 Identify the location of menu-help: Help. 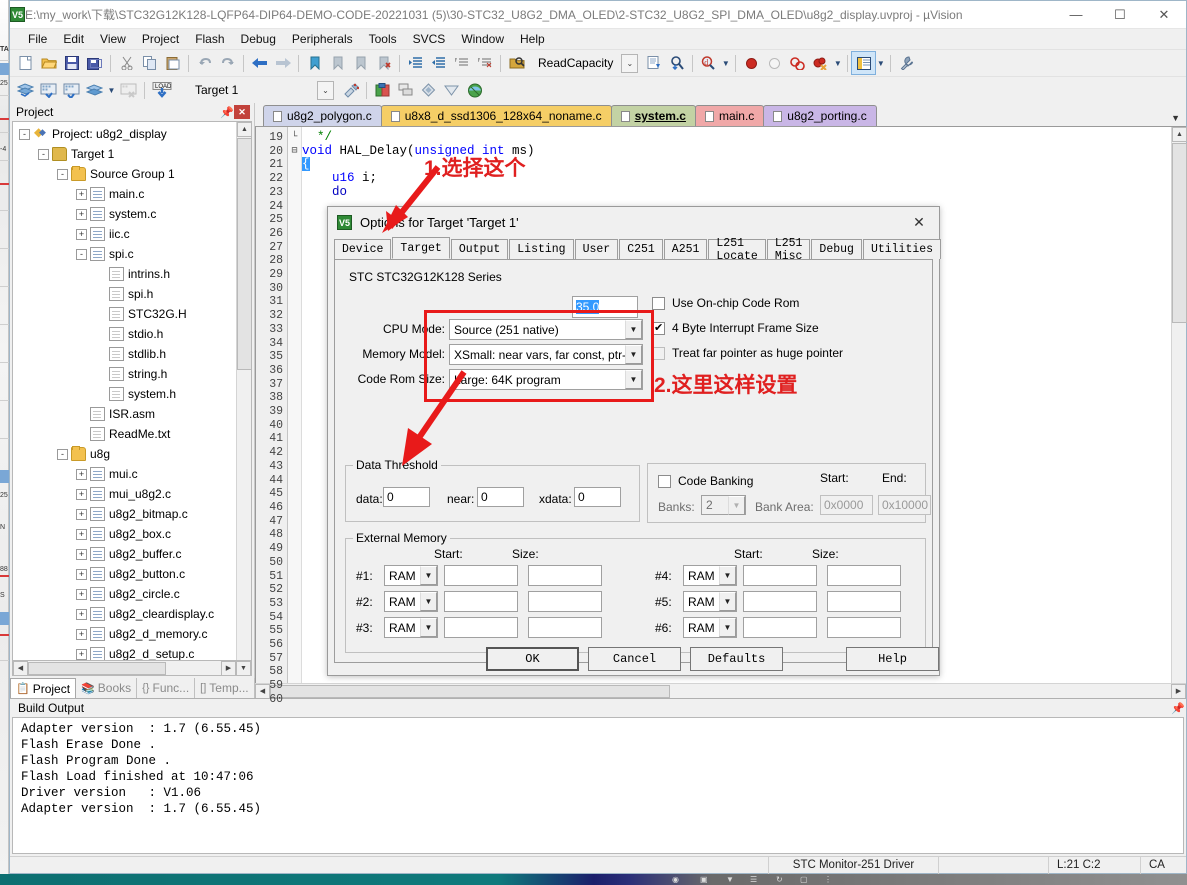
(532, 39).